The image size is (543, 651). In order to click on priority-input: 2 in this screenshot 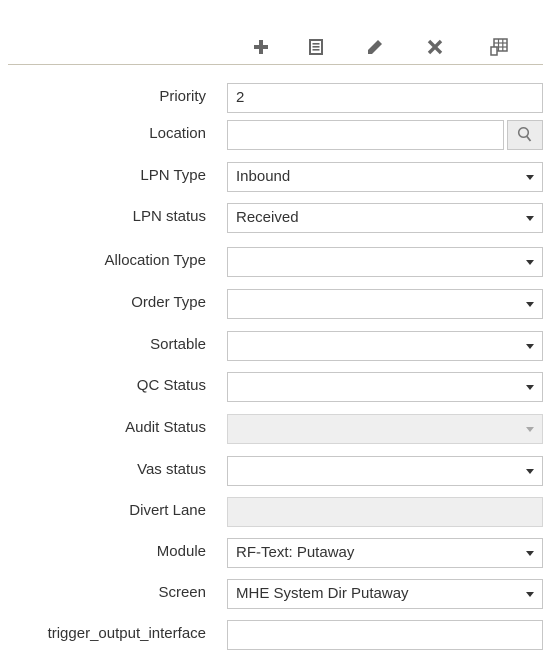, I will do `click(385, 98)`.